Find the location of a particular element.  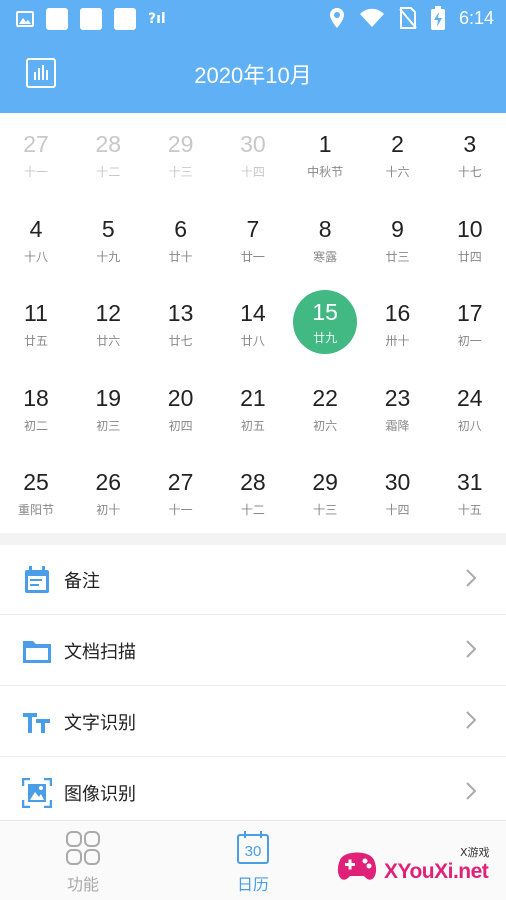

calendar-day: 19 初三 is located at coordinates (108, 409).